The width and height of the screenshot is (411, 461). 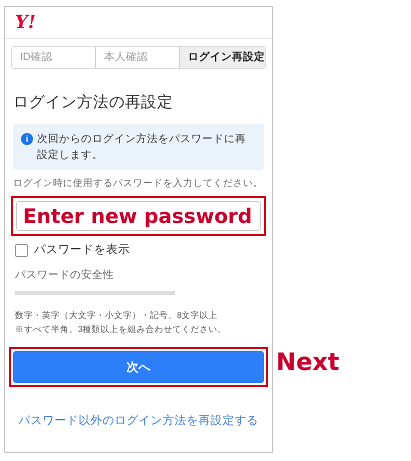 What do you see at coordinates (21, 250) in the screenshot?
I see `checkbox` at bounding box center [21, 250].